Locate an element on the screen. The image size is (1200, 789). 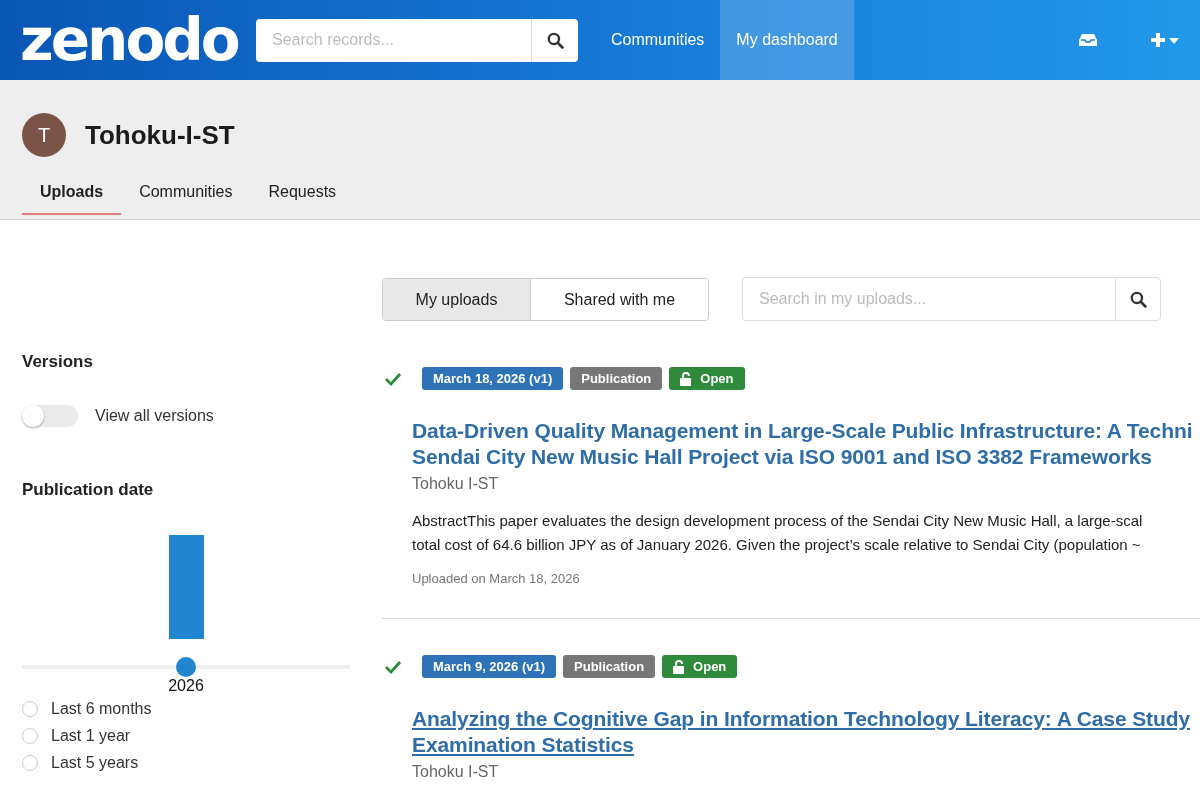
badge: March 18, 2026 (v1) is located at coordinates (493, 378).